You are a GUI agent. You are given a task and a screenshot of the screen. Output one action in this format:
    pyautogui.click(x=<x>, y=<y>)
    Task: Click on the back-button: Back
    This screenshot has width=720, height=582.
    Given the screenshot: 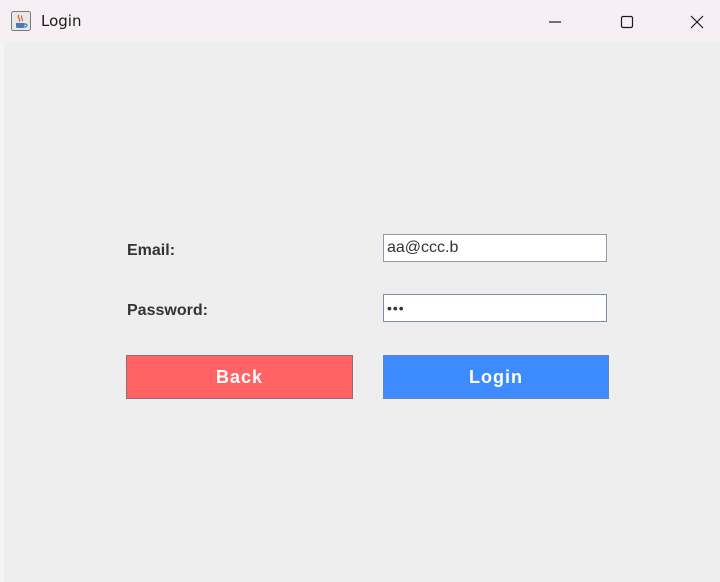 What is the action you would take?
    pyautogui.click(x=239, y=377)
    